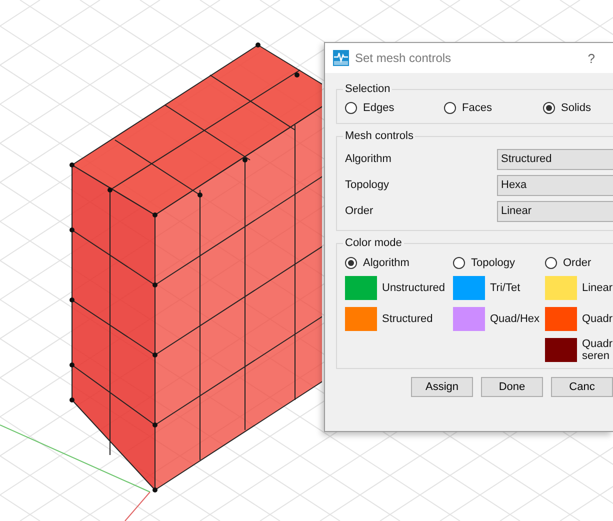 The height and width of the screenshot is (521, 613). Describe the element at coordinates (442, 387) in the screenshot. I see `dialog-button: Assign` at that location.